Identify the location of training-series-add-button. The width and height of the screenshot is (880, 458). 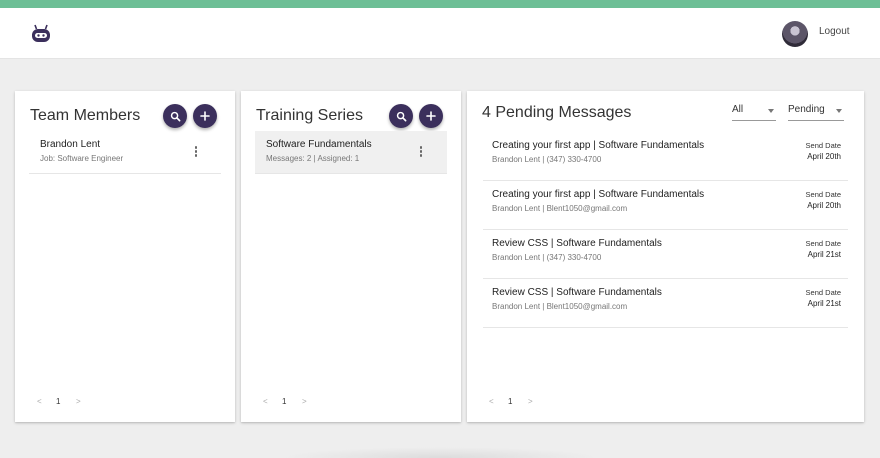
(431, 116).